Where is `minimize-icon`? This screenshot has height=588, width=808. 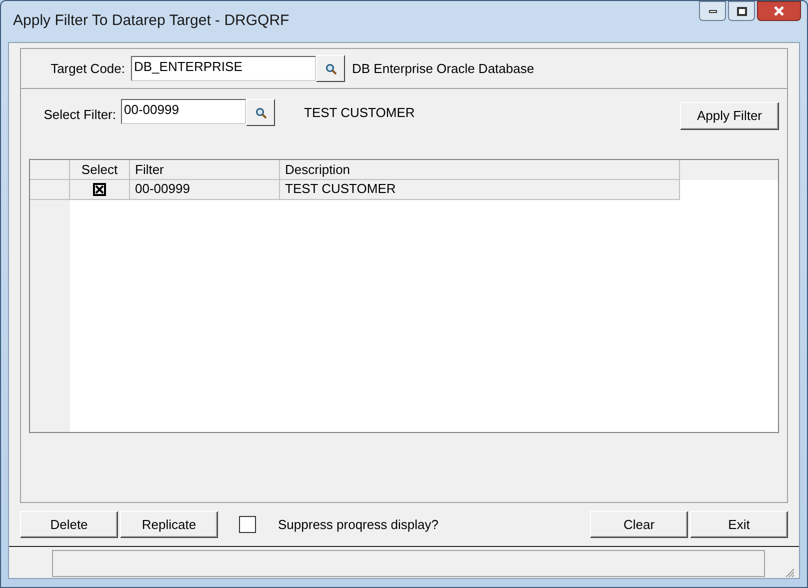
minimize-icon is located at coordinates (712, 11).